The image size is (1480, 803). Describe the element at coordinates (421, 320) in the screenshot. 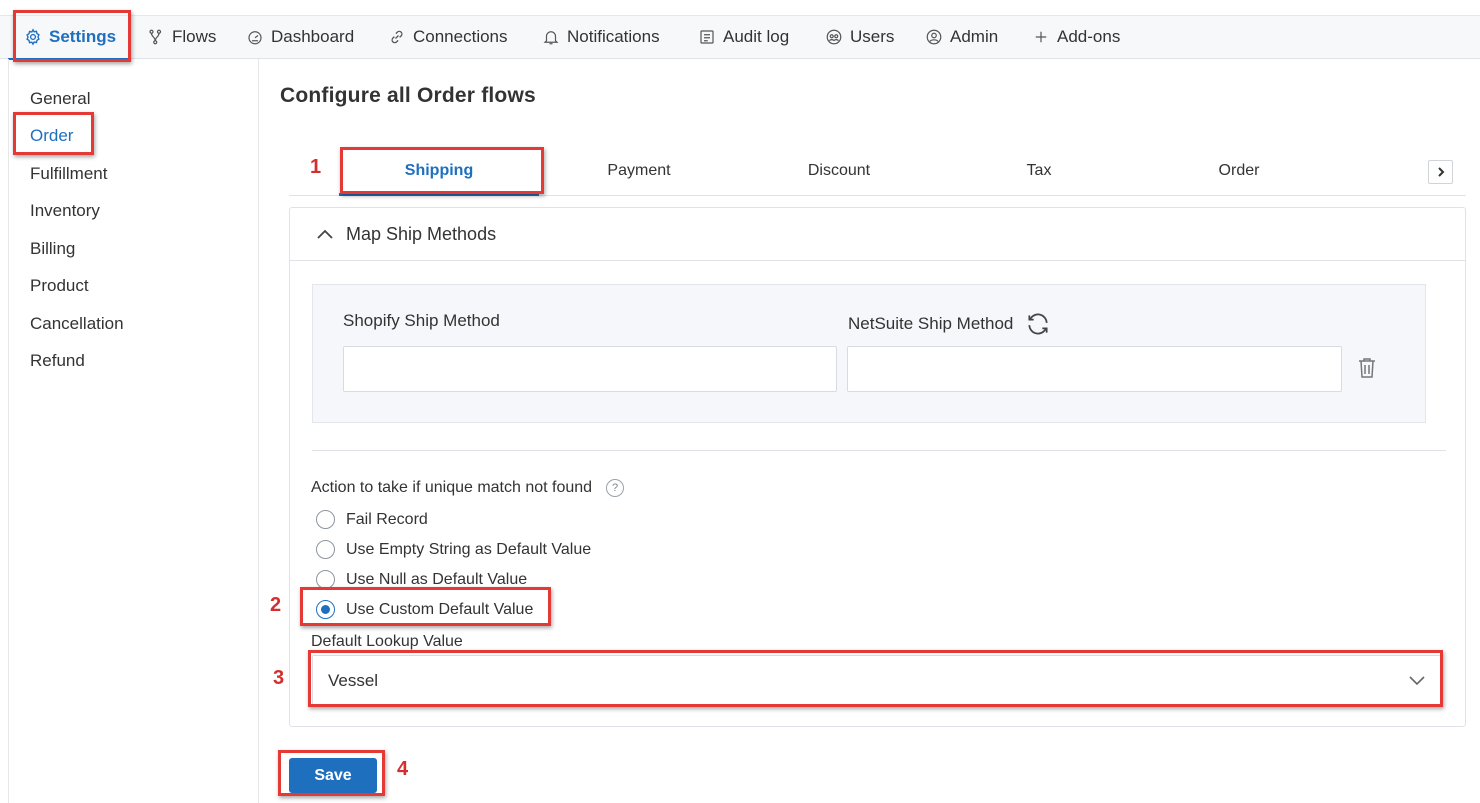

I see `shopify-ship-method-label: Shopify Ship Method` at that location.